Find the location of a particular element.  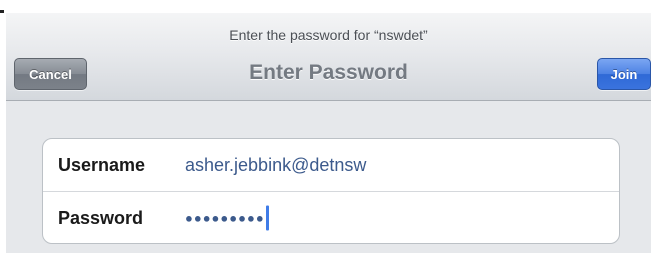

corner-mark is located at coordinates (2, 11).